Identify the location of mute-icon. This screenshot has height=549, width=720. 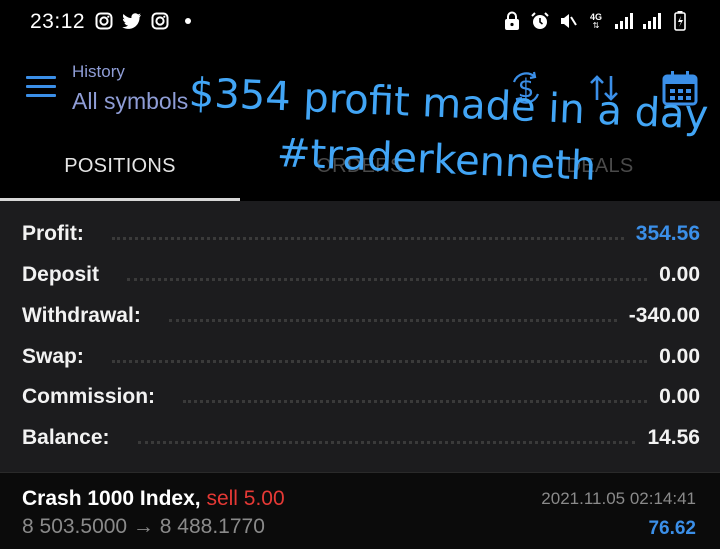
(568, 21).